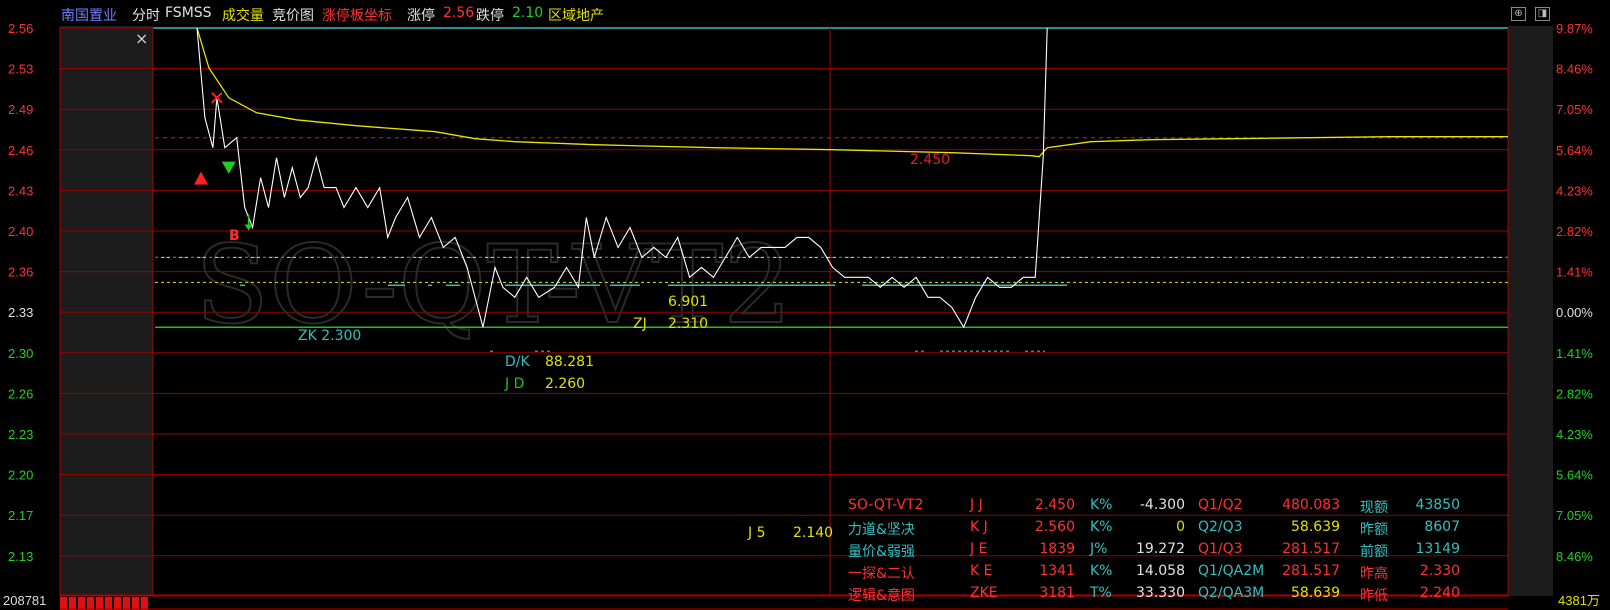  Describe the element at coordinates (1162, 505) in the screenshot. I see `indicator-cell-c5: -4.300` at that location.